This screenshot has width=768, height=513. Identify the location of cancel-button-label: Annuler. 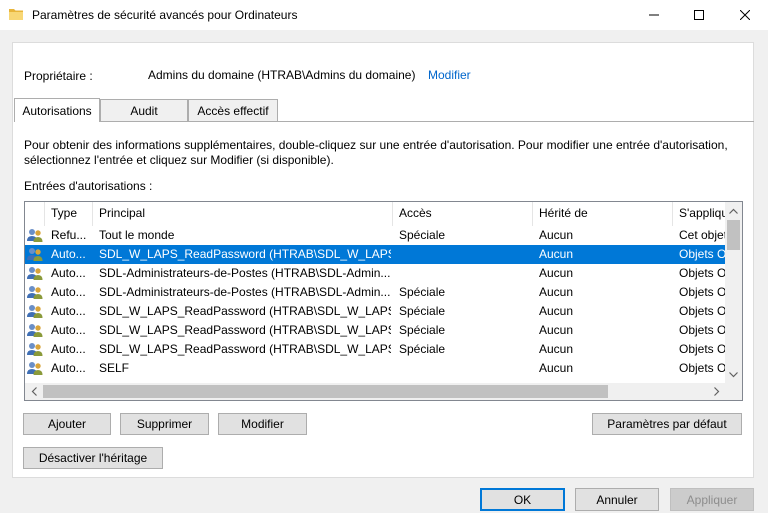
(617, 499).